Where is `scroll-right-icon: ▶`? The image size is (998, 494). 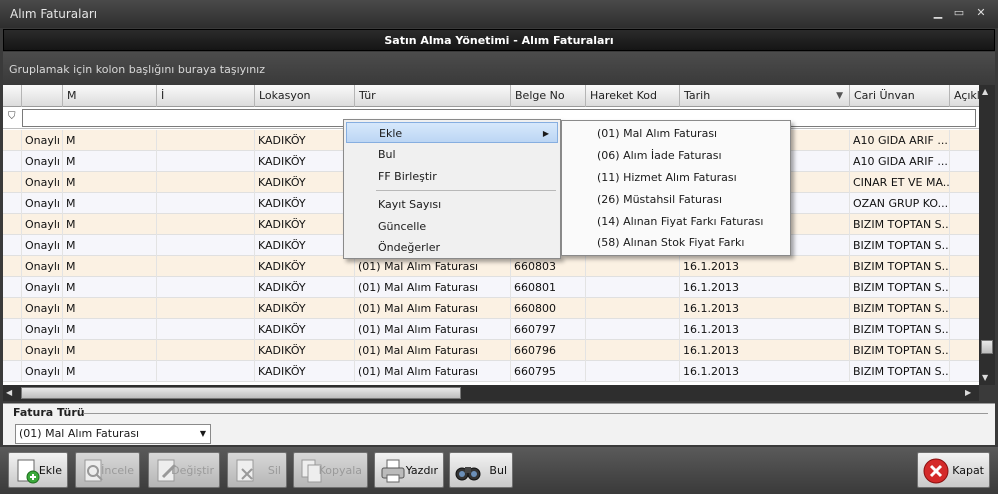 scroll-right-icon: ▶ is located at coordinates (968, 392).